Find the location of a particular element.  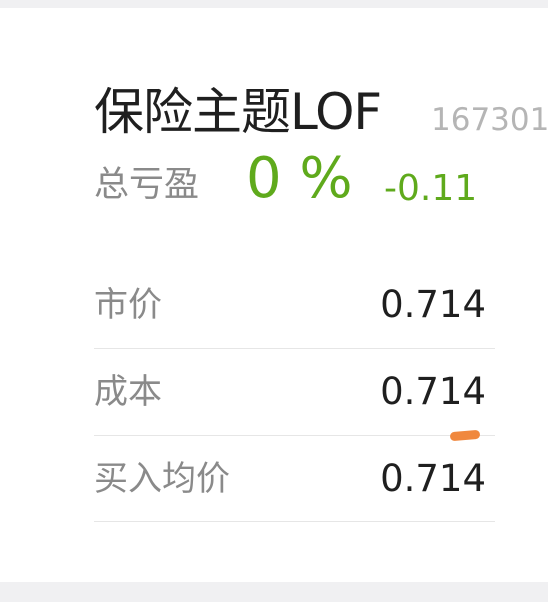

market-price-value: 0.714 is located at coordinates (433, 304).